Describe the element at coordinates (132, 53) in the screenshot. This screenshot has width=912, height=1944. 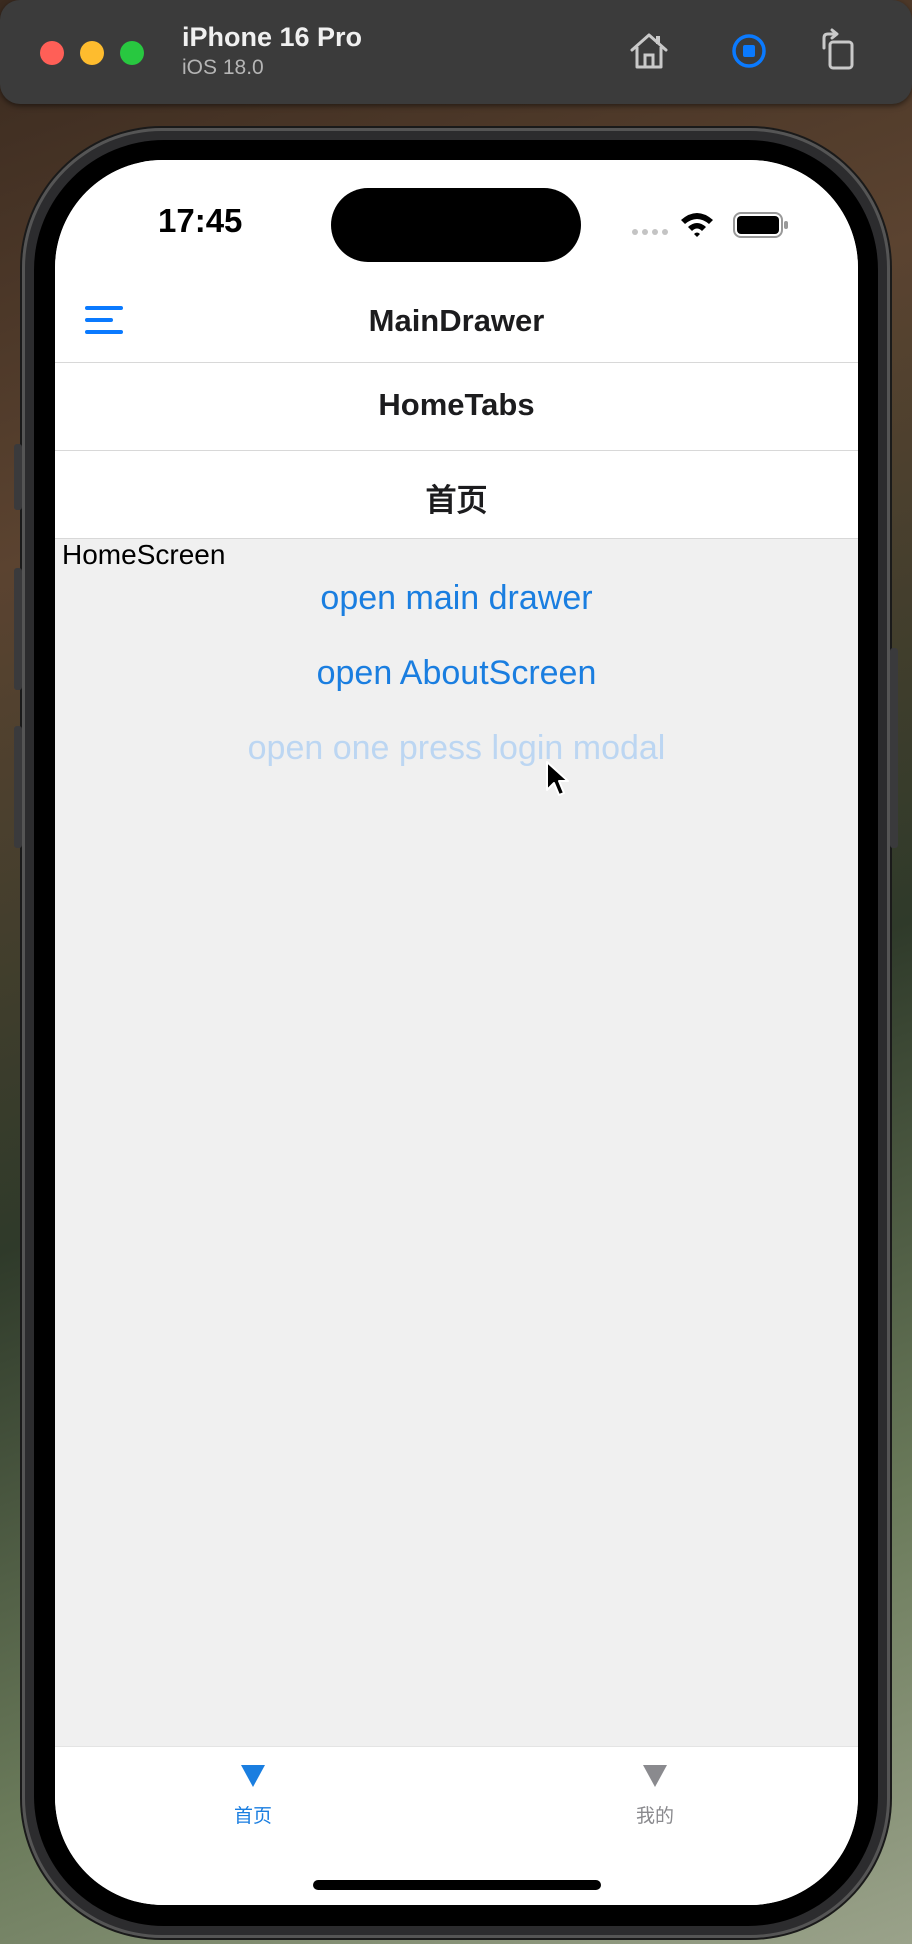
I see `zoom-window-button` at that location.